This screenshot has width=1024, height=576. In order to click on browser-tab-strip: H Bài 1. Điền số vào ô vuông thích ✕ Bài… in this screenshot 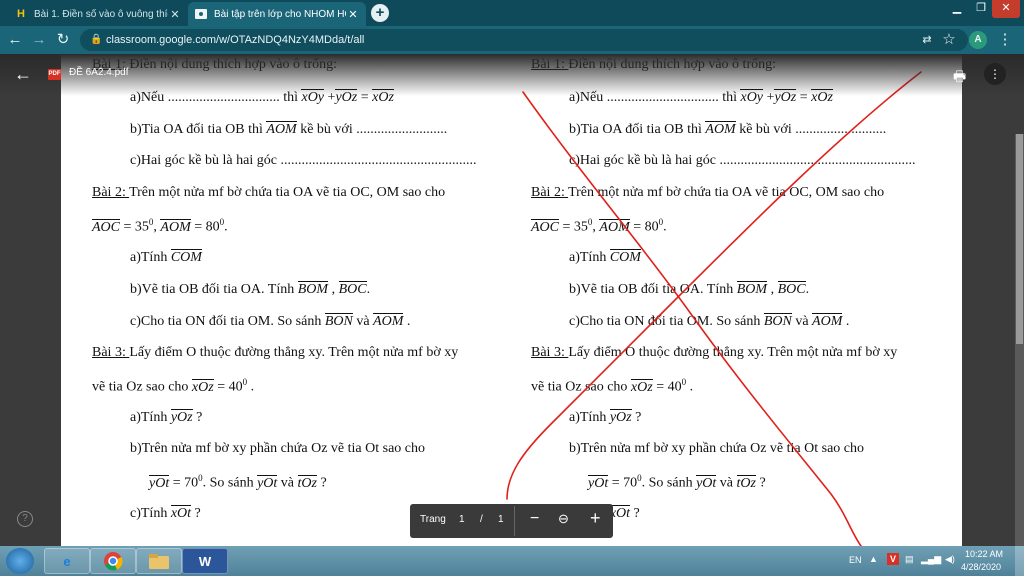, I will do `click(512, 13)`.